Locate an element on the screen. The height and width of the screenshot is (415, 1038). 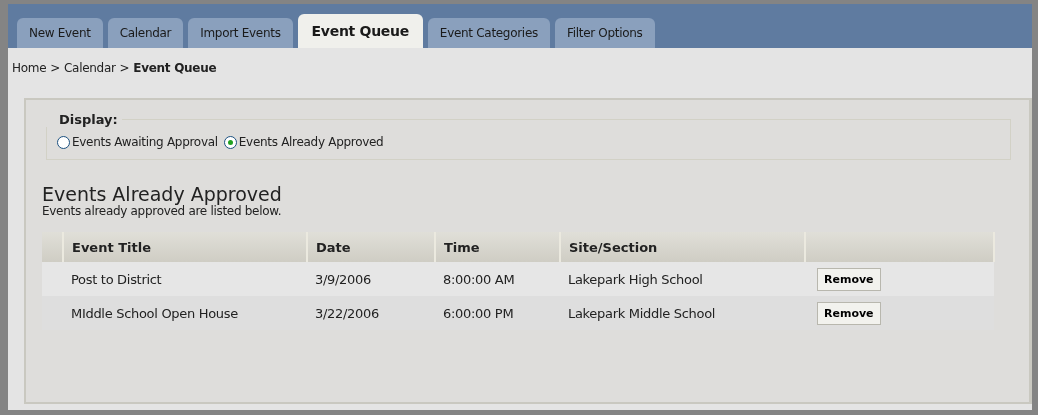
column-header: Event Title is located at coordinates (185, 247).